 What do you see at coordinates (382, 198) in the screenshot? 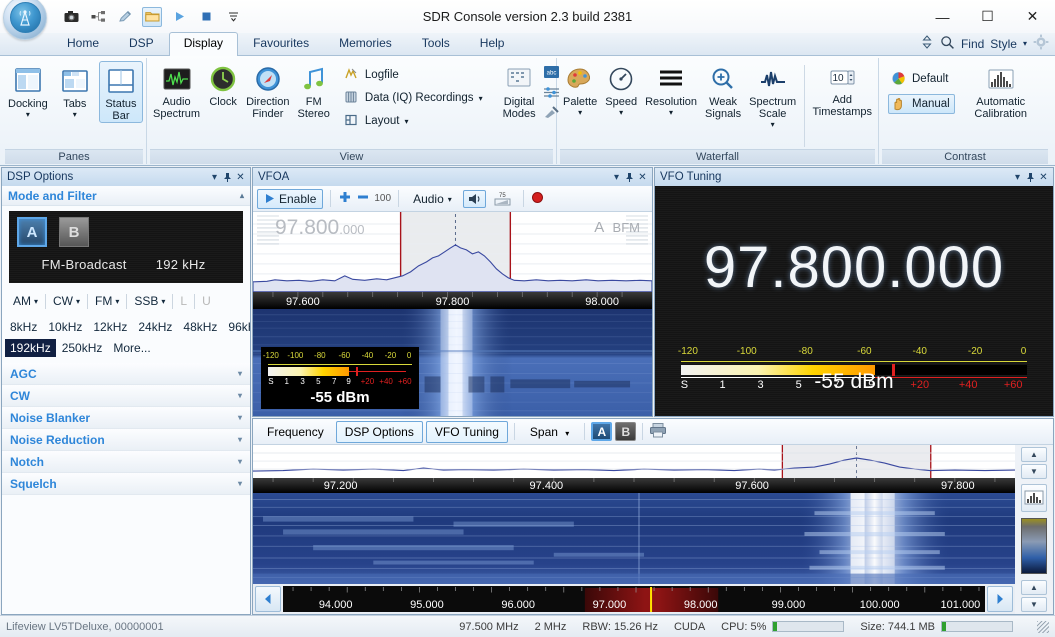
I see `step-value: 100` at bounding box center [382, 198].